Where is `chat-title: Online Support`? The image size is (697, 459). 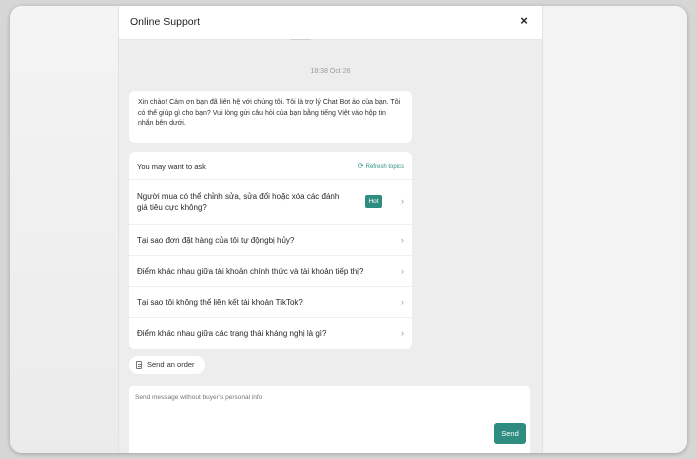 chat-title: Online Support is located at coordinates (165, 22).